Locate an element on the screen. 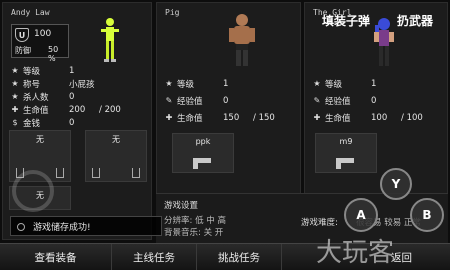 The width and height of the screenshot is (450, 270). watermark-logo-icon is located at coordinates (33, 191).